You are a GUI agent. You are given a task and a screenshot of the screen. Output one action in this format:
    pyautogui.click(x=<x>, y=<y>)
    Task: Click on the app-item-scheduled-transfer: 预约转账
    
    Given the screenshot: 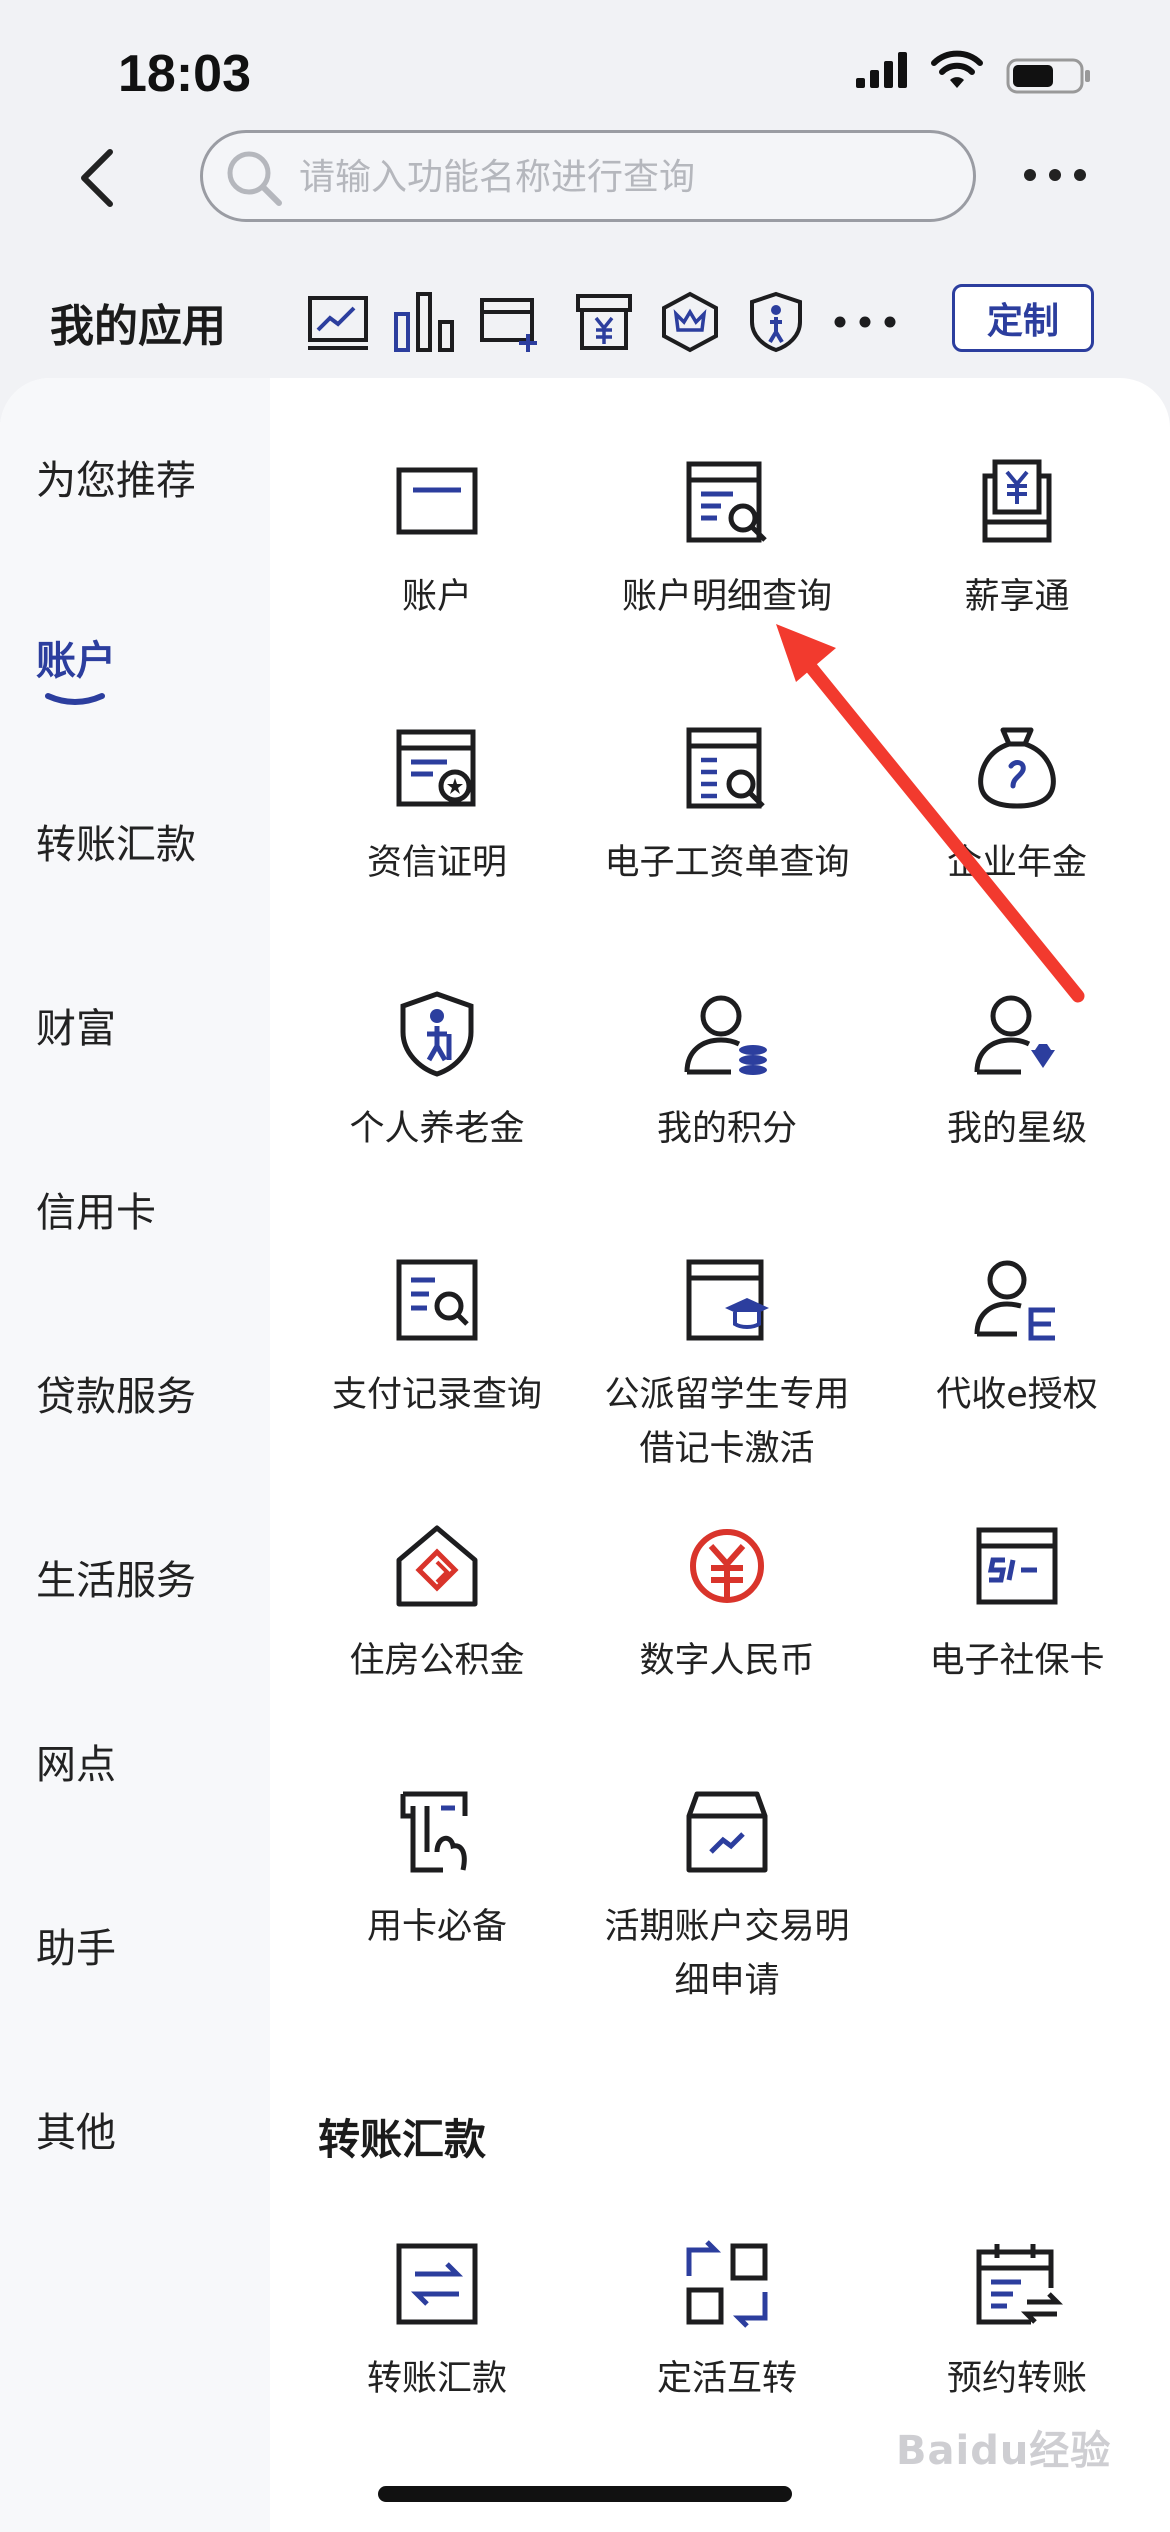 What is the action you would take?
    pyautogui.click(x=1017, y=2322)
    